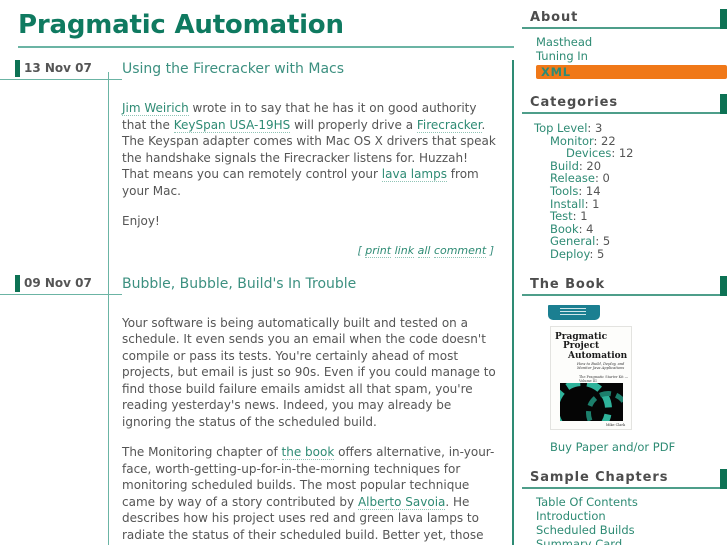  I want to click on sidebar-heading-label: About, so click(554, 17).